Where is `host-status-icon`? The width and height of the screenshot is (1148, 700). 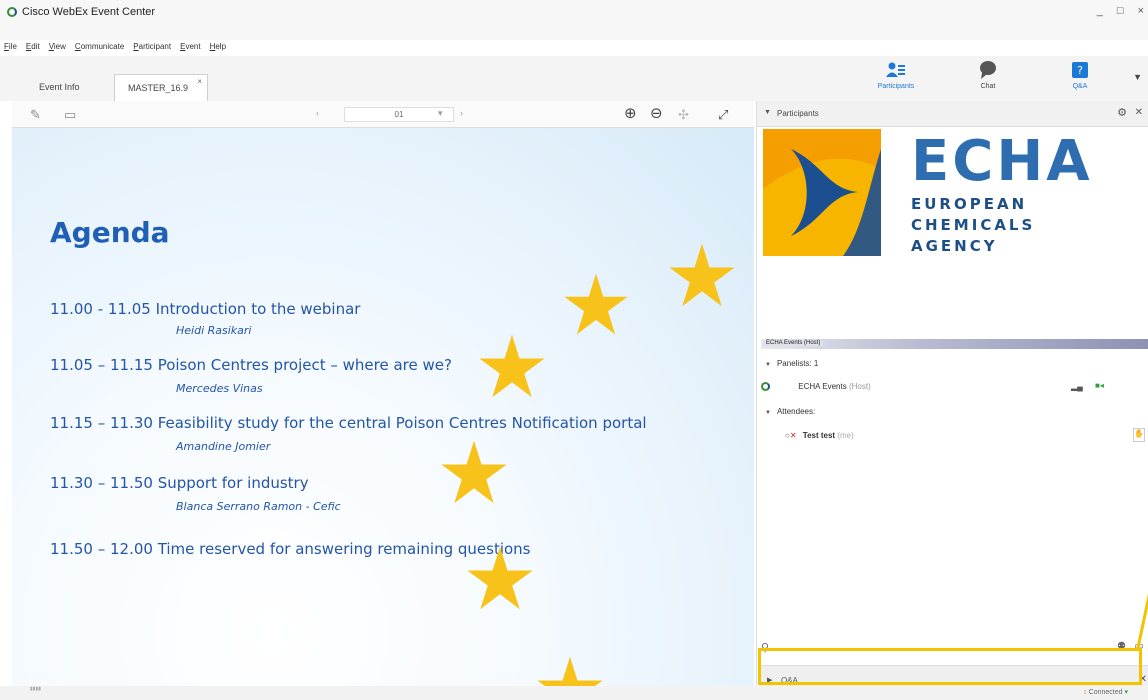 host-status-icon is located at coordinates (765, 387).